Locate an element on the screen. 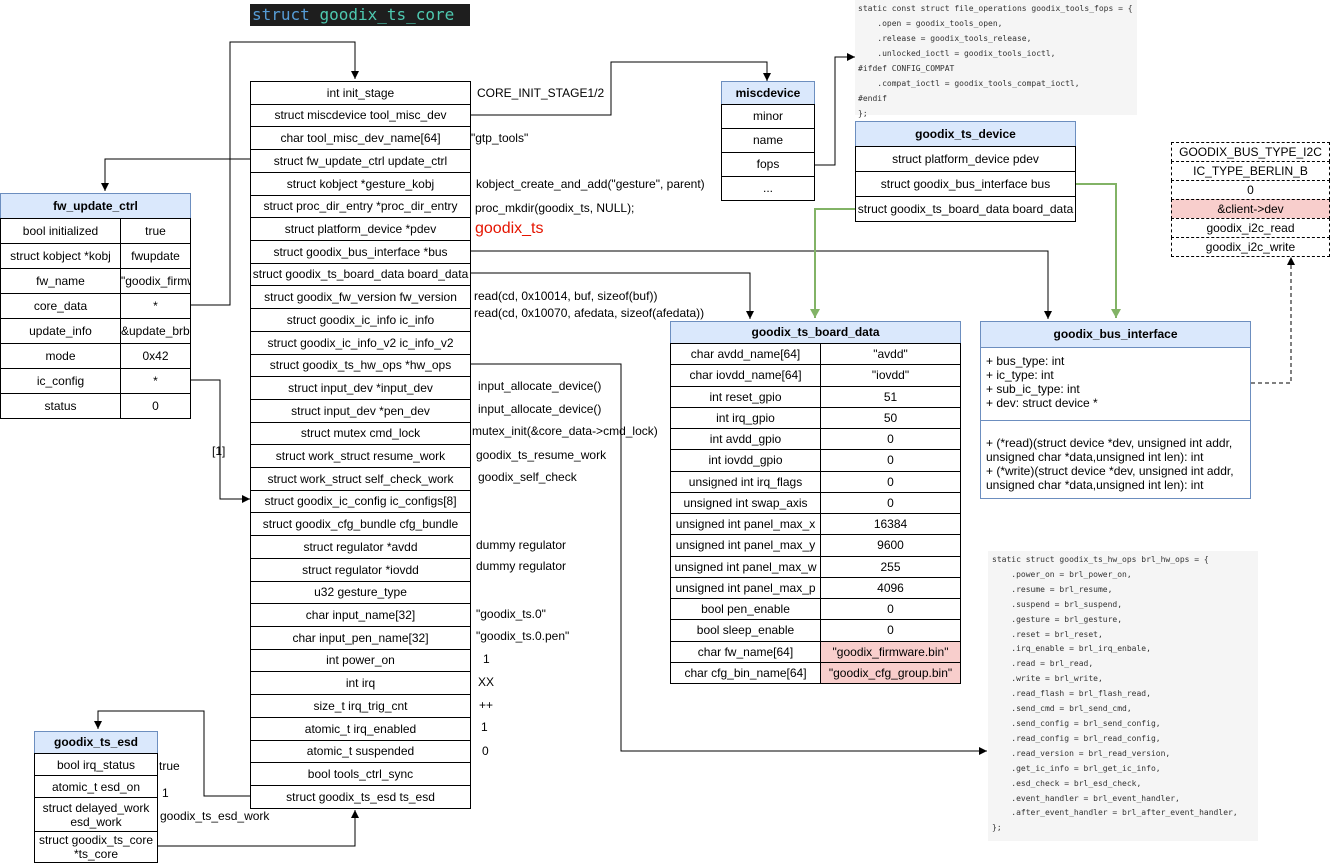 This screenshot has width=1331, height=863. core-field-row: bool tools_ctrl_sync is located at coordinates (360, 774).